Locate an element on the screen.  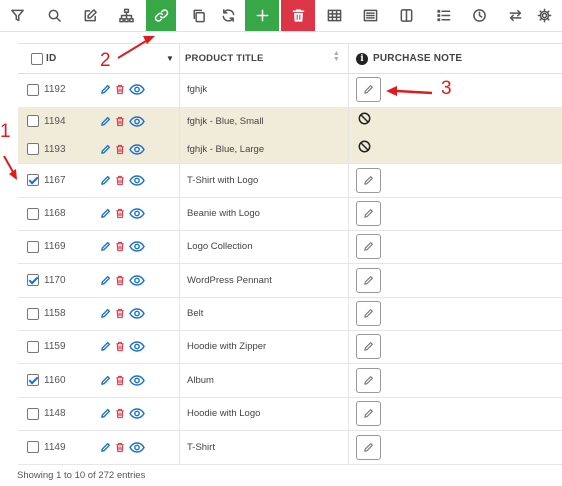
columns-button is located at coordinates (370, 15).